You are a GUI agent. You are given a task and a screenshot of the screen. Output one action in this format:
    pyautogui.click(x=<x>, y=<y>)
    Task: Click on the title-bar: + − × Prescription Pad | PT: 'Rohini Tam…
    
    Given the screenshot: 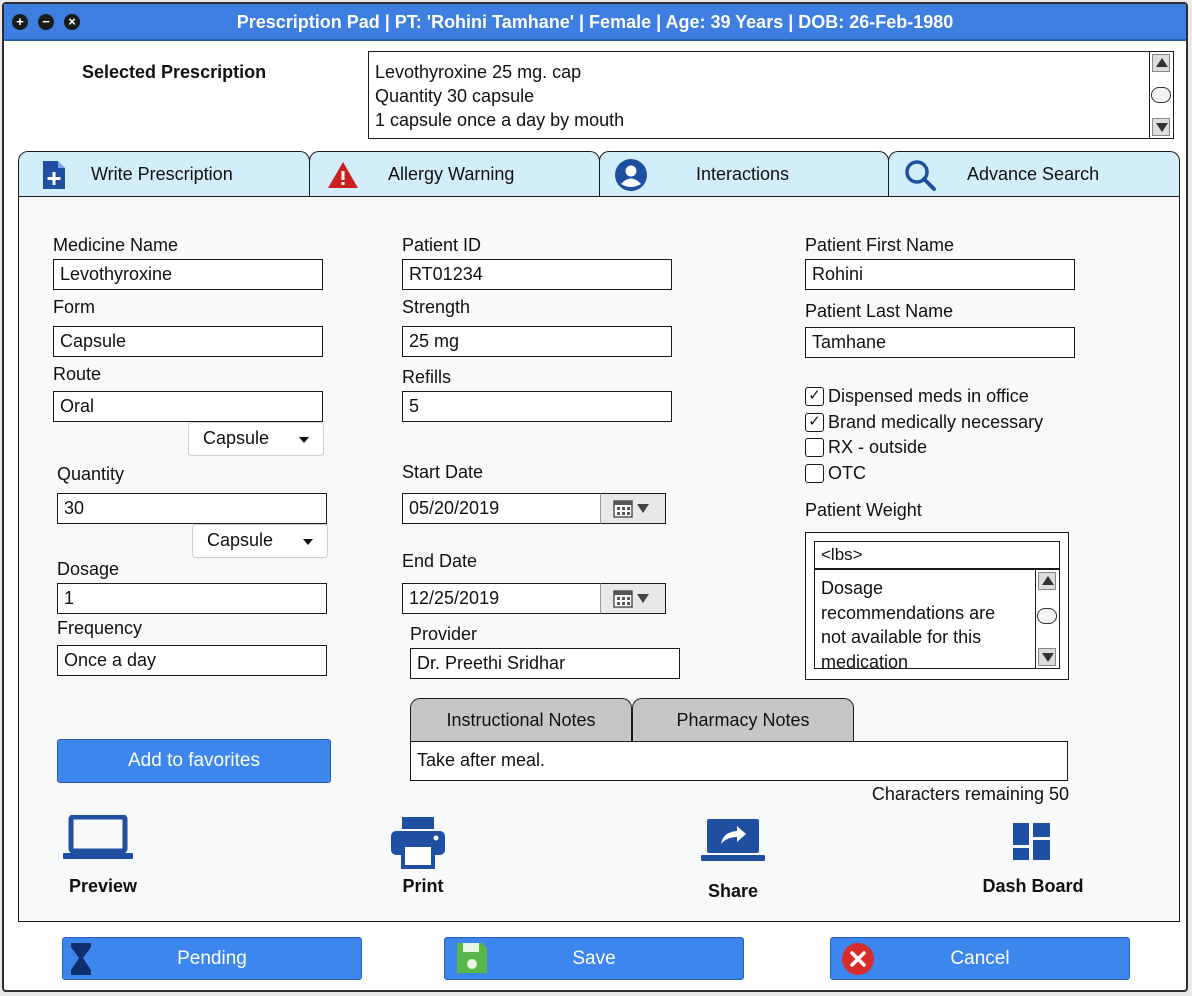 What is the action you would take?
    pyautogui.click(x=595, y=22)
    